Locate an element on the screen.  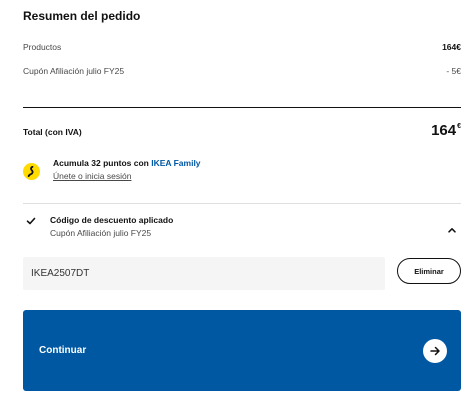
family-points-text: Acumula 32 puntos con IKEA Family is located at coordinates (127, 163).